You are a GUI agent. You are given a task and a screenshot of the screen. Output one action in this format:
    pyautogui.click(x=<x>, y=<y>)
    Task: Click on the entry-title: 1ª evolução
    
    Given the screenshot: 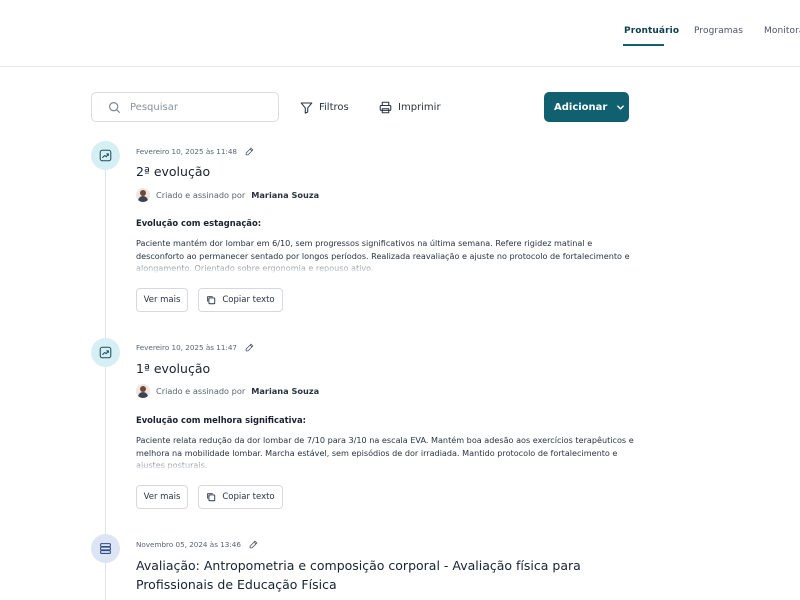 What is the action you would take?
    pyautogui.click(x=173, y=368)
    